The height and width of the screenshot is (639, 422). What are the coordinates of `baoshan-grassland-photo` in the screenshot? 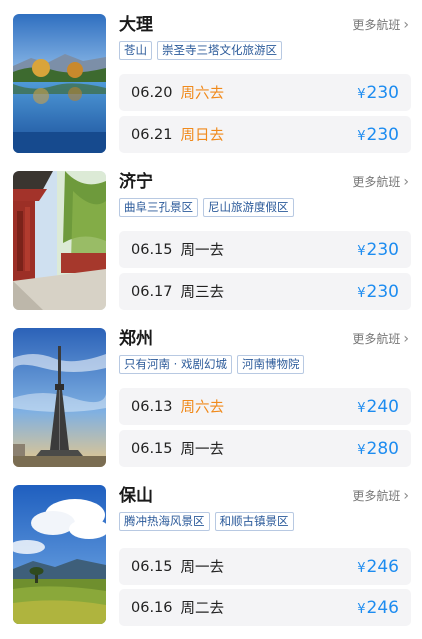 It's located at (59, 554).